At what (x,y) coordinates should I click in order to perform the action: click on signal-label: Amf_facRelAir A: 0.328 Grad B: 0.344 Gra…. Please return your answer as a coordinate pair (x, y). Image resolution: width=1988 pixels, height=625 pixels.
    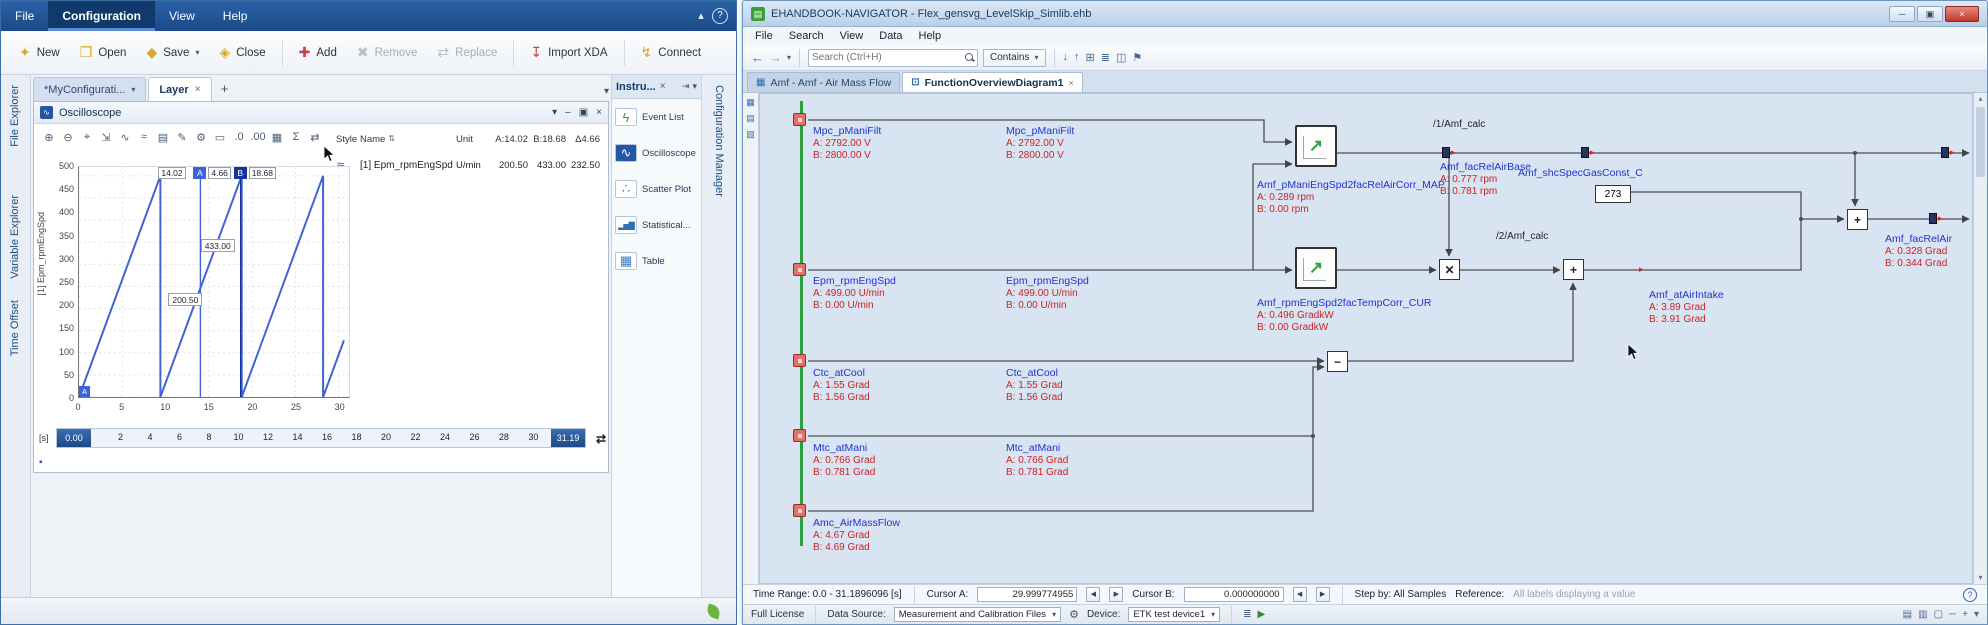
    Looking at the image, I should click on (1918, 252).